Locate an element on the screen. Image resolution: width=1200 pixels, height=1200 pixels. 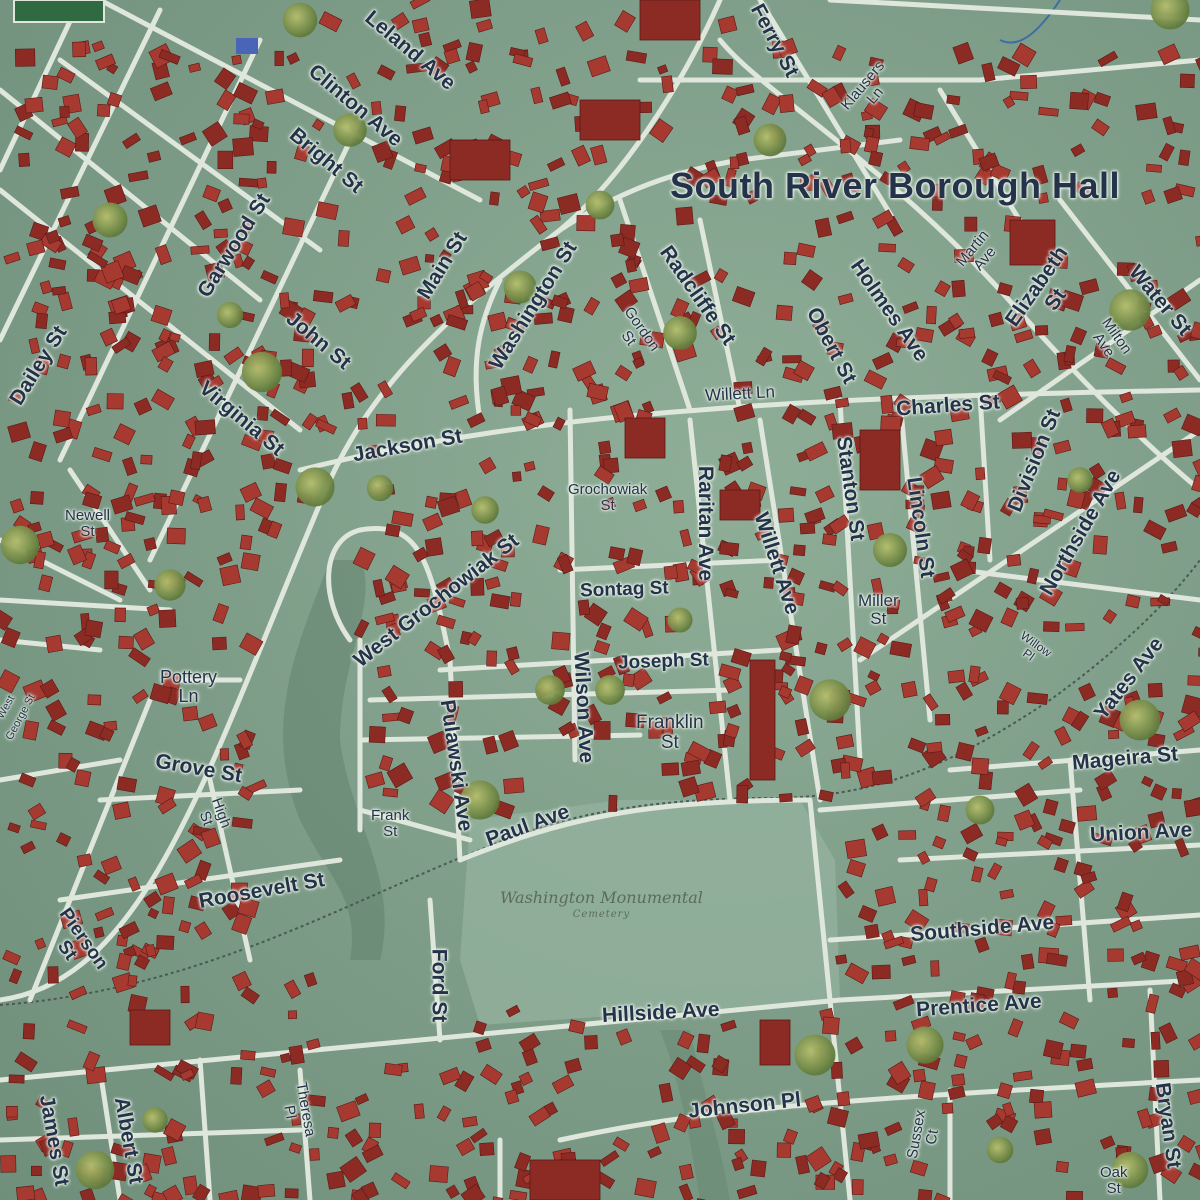
label-frank-st: Frank St is located at coordinates (390, 823).